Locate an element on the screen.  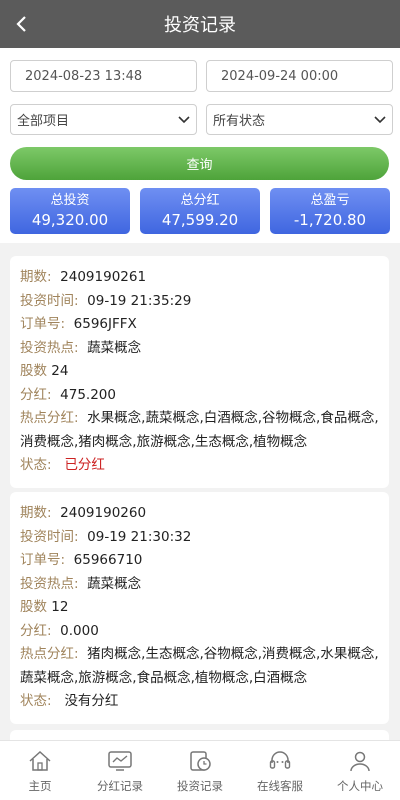
project-select: 全部项目 is located at coordinates (103, 119).